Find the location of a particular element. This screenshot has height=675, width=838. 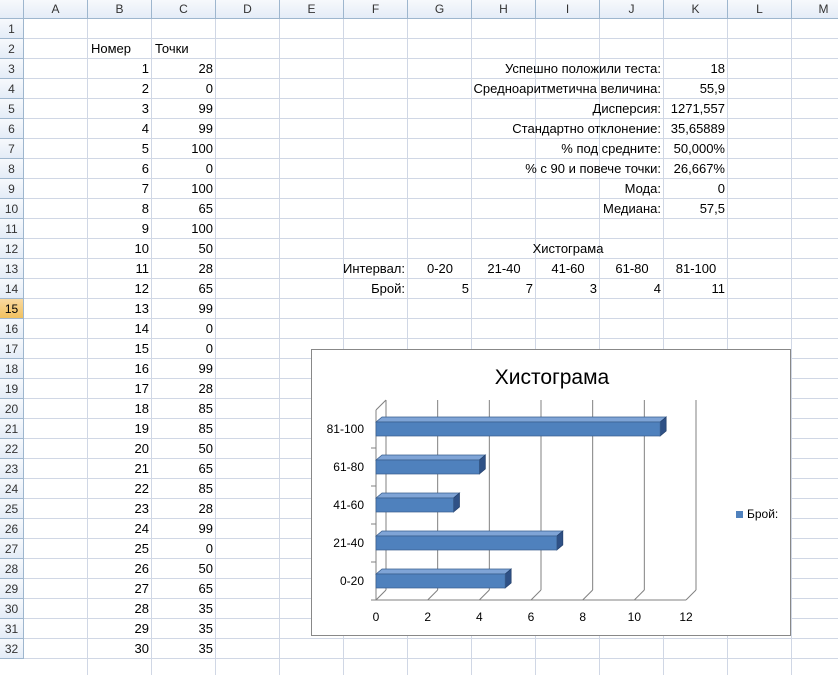

row-header-7: 7 is located at coordinates (12, 149).